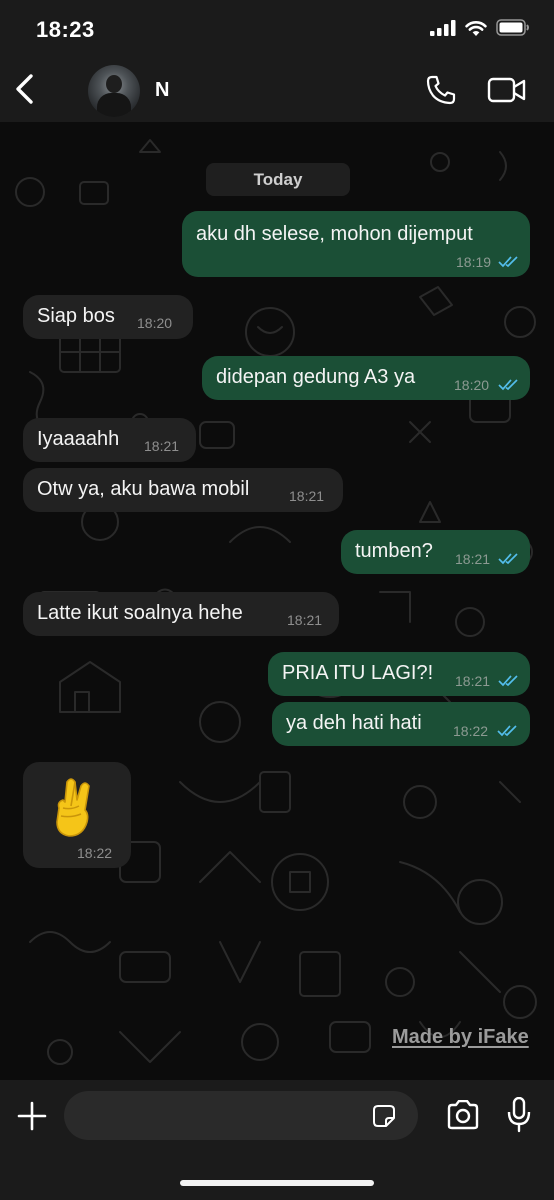 Image resolution: width=554 pixels, height=1200 pixels. Describe the element at coordinates (140, 613) in the screenshot. I see `message-text: Latte ikut soalnya hehe` at that location.